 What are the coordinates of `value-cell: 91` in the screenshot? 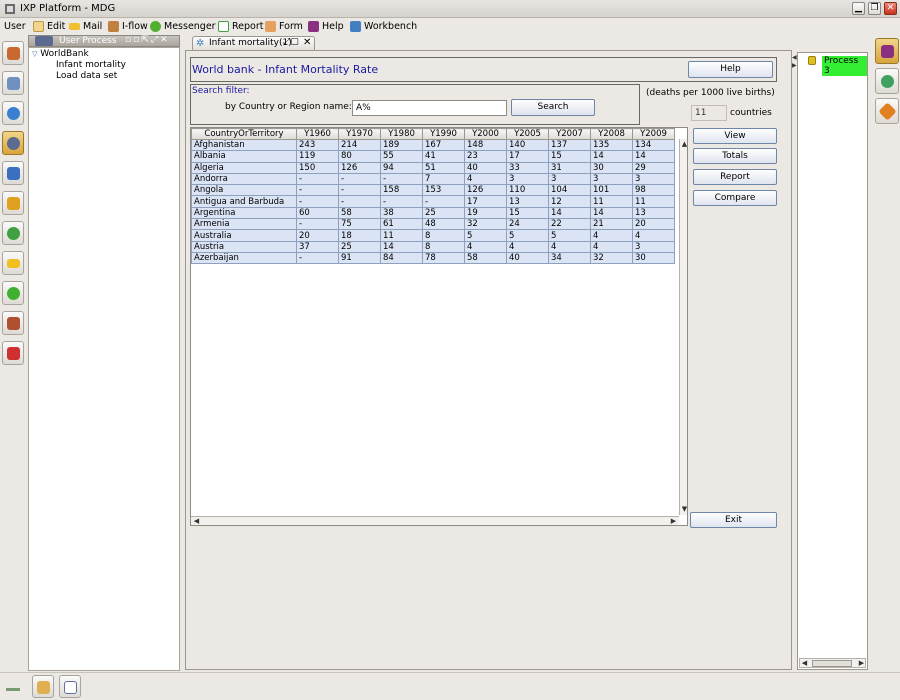 It's located at (359, 258).